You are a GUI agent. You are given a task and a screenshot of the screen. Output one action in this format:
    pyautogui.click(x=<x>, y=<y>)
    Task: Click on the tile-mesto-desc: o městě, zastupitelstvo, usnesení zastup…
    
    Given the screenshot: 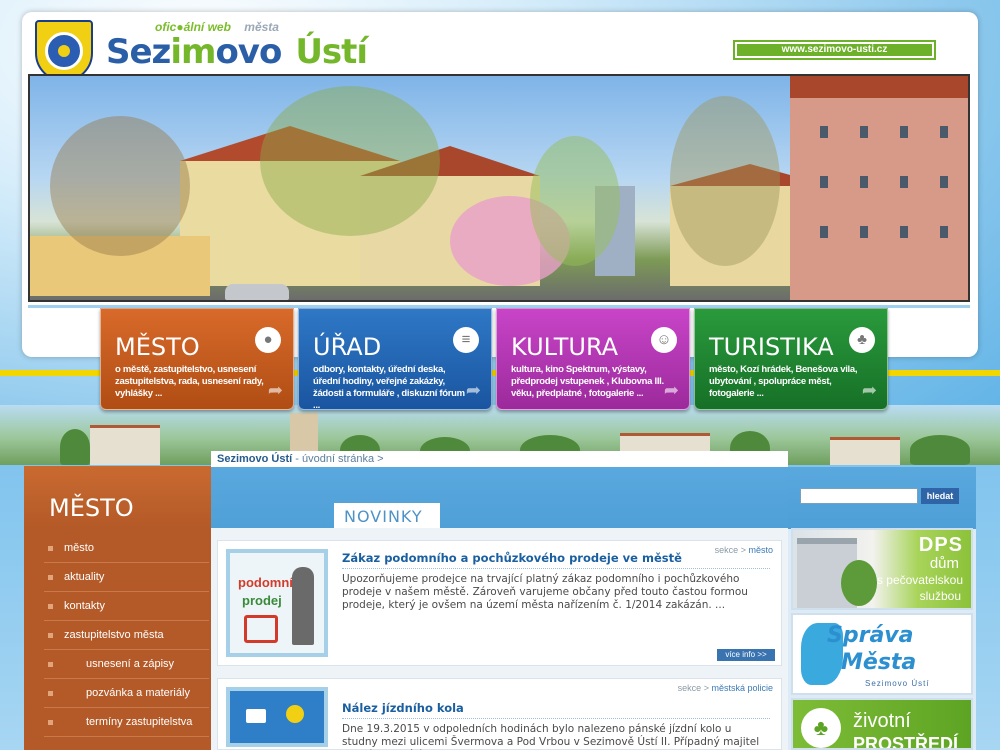 What is the action you would take?
    pyautogui.click(x=189, y=381)
    